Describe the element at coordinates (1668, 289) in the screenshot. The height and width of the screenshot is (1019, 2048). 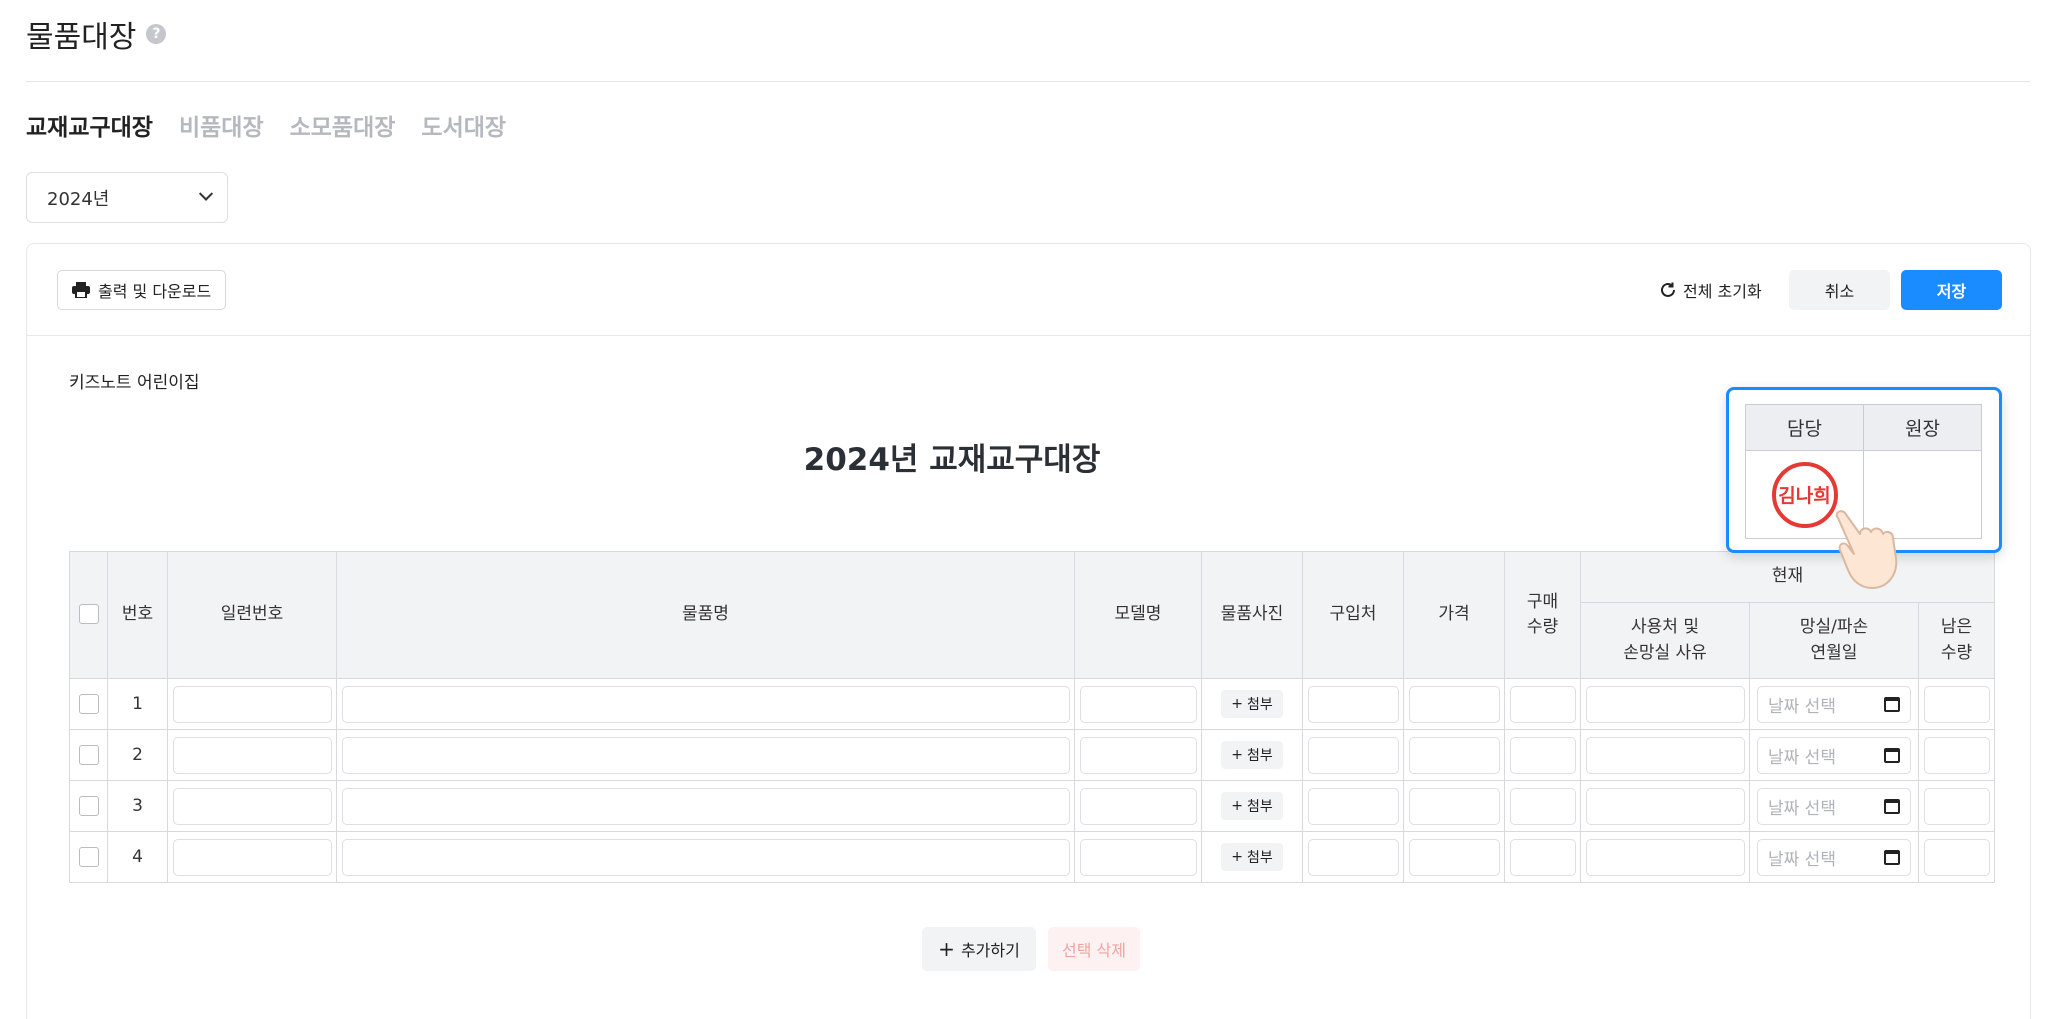
I see `refresh-icon` at that location.